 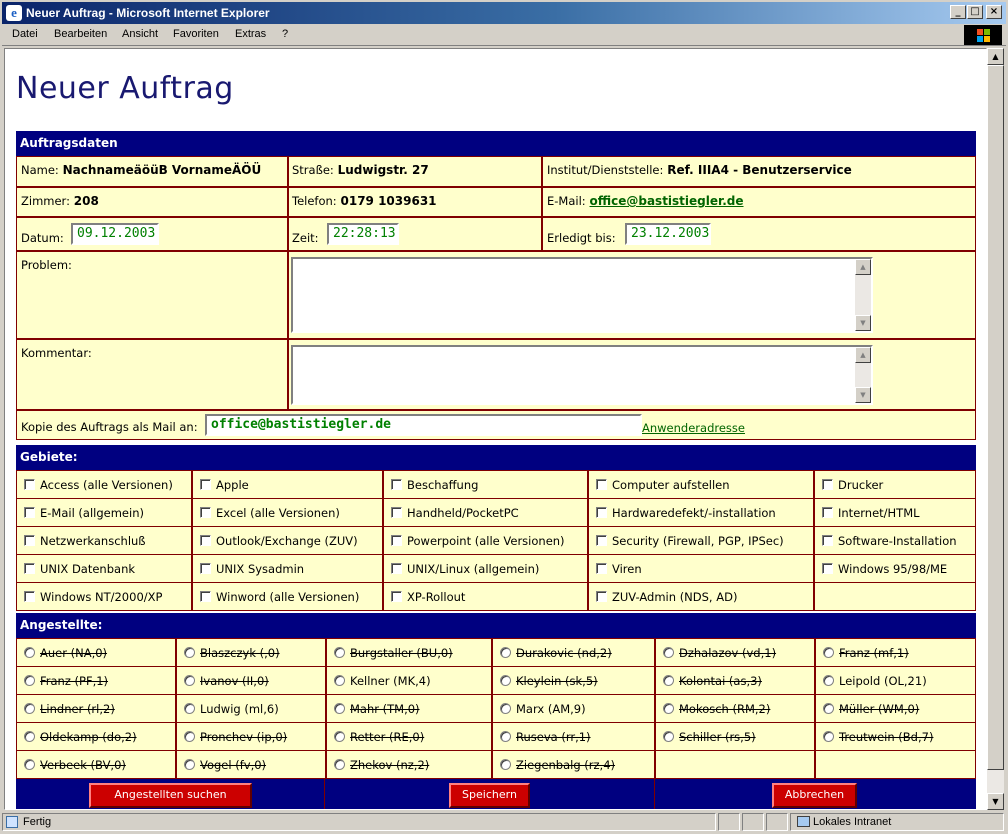 What do you see at coordinates (390, 681) in the screenshot?
I see `angestellte-label: Kellner (MK,4)` at bounding box center [390, 681].